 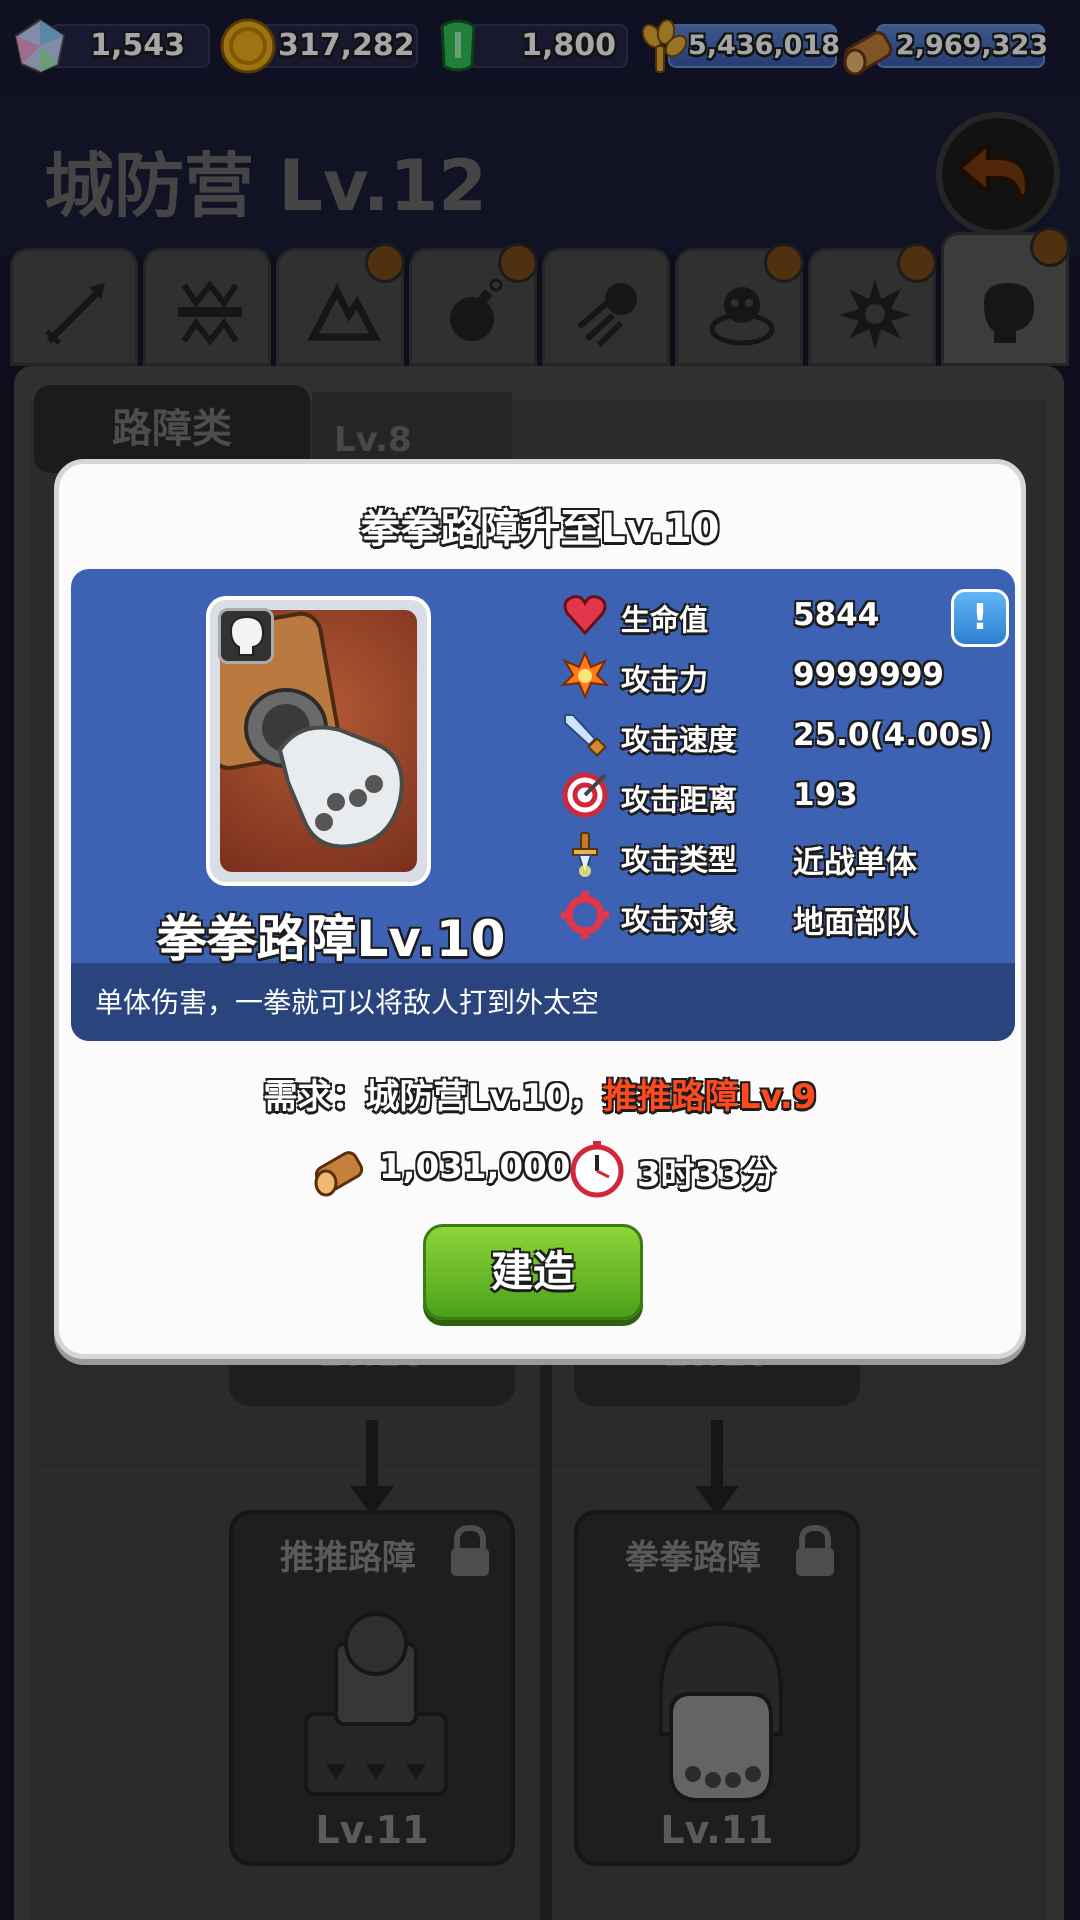 What do you see at coordinates (585, 795) in the screenshot?
I see `target-icon` at bounding box center [585, 795].